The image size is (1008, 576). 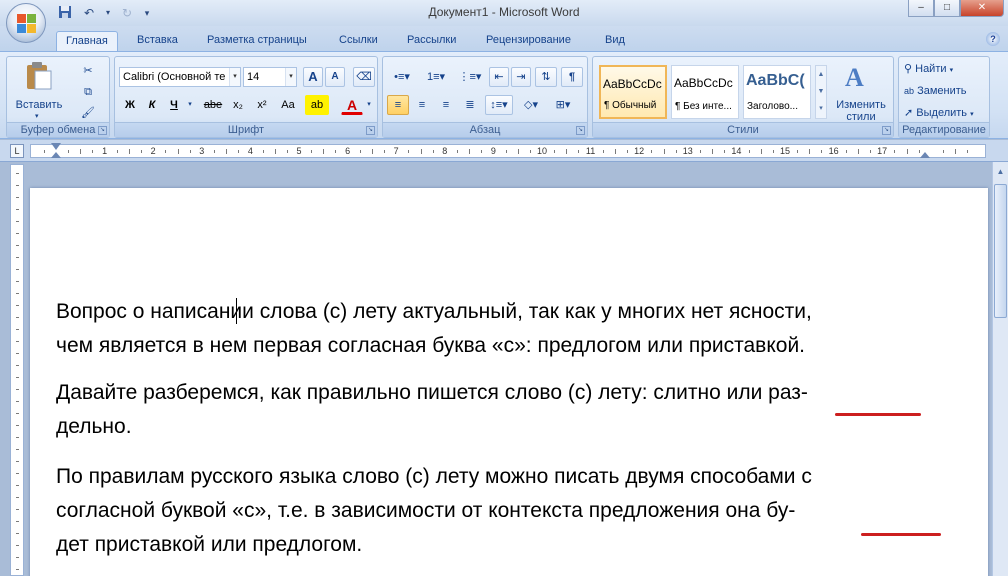 I want to click on window-controls: – □ ✕, so click(x=956, y=8).